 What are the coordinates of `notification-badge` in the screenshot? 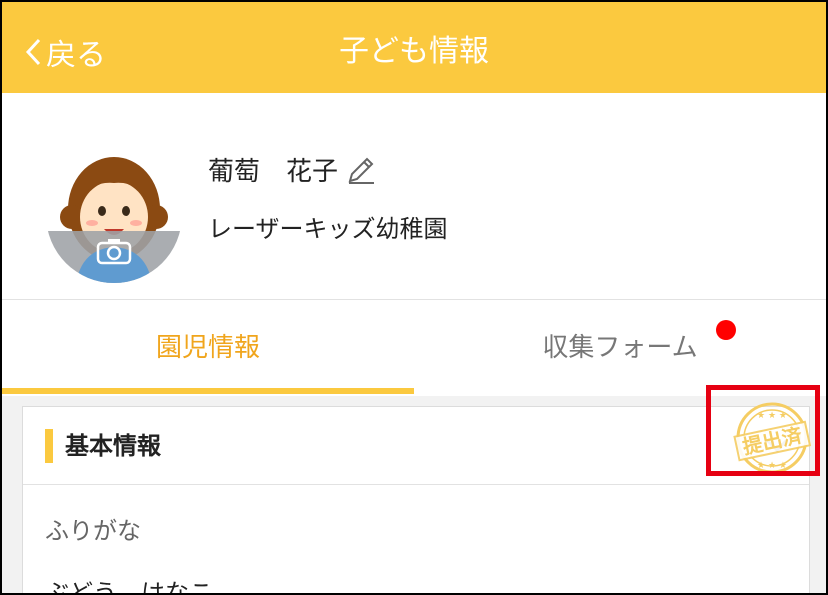 It's located at (726, 330).